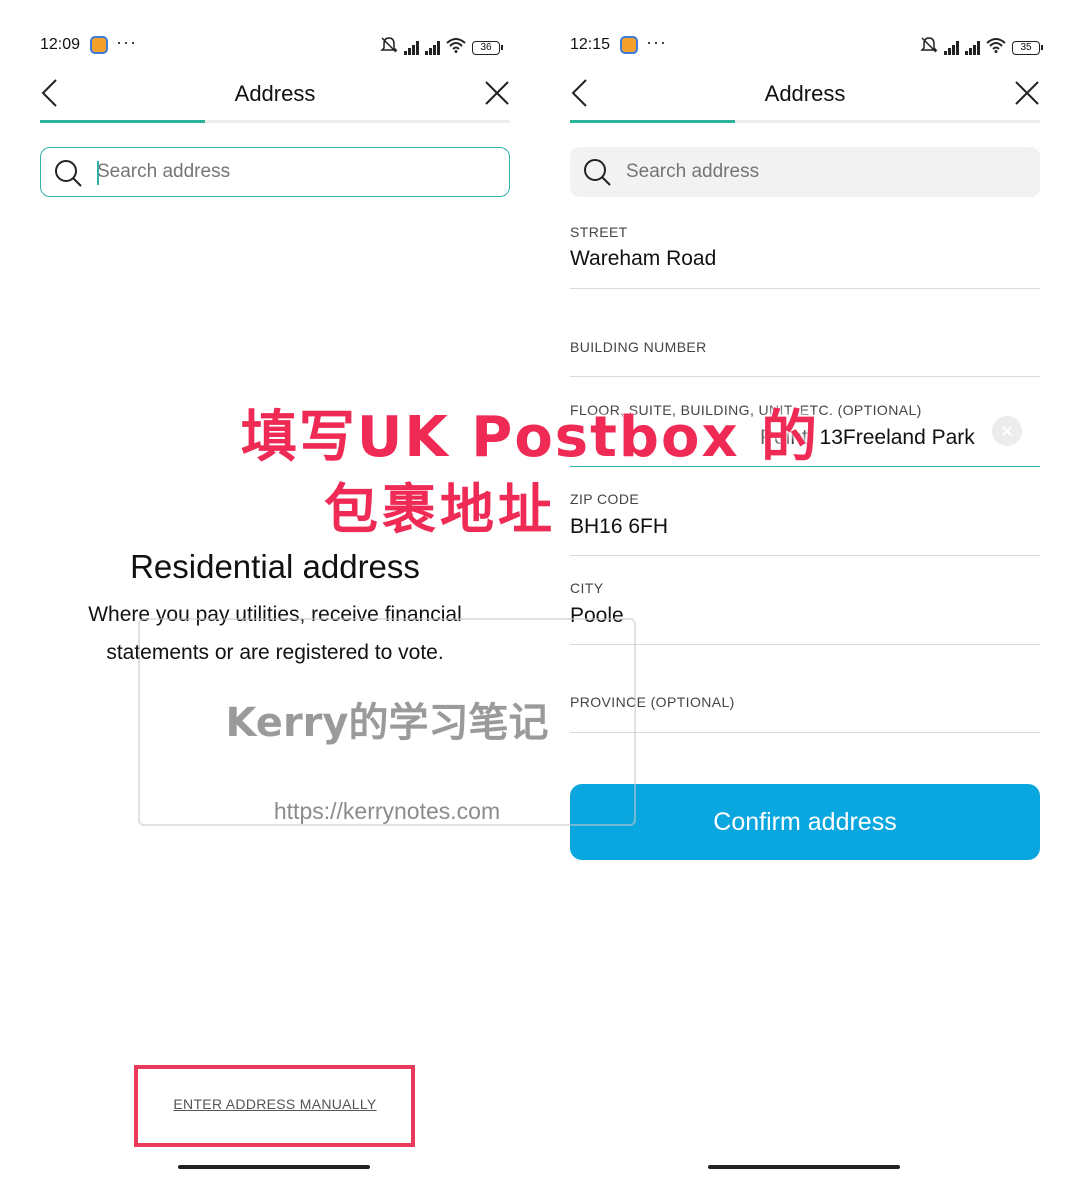 The height and width of the screenshot is (1200, 1080). I want to click on building-number-field: BUILDING NUMBER, so click(805, 333).